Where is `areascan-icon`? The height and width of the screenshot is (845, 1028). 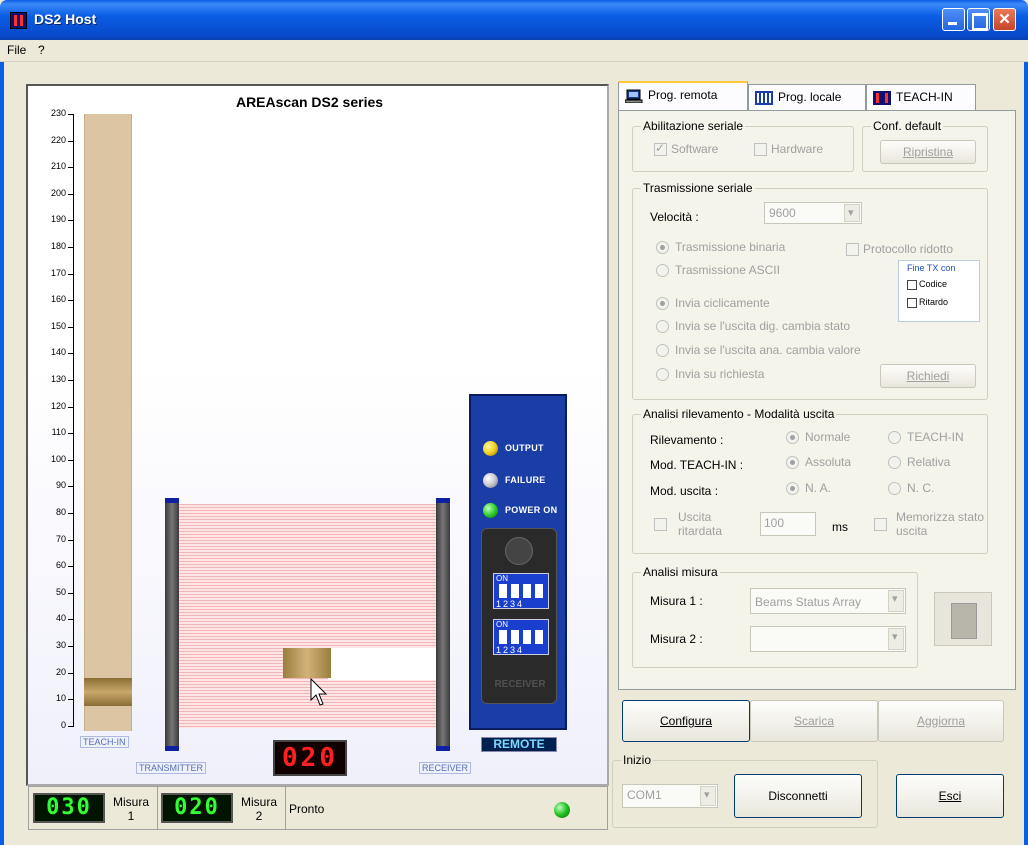
areascan-icon is located at coordinates (963, 619).